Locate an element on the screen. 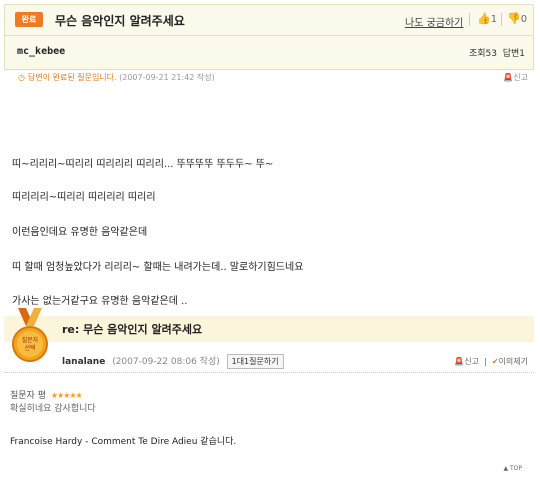 This screenshot has height=478, width=540. rating-comment: 확실히네요 감사합니다 is located at coordinates (53, 409).